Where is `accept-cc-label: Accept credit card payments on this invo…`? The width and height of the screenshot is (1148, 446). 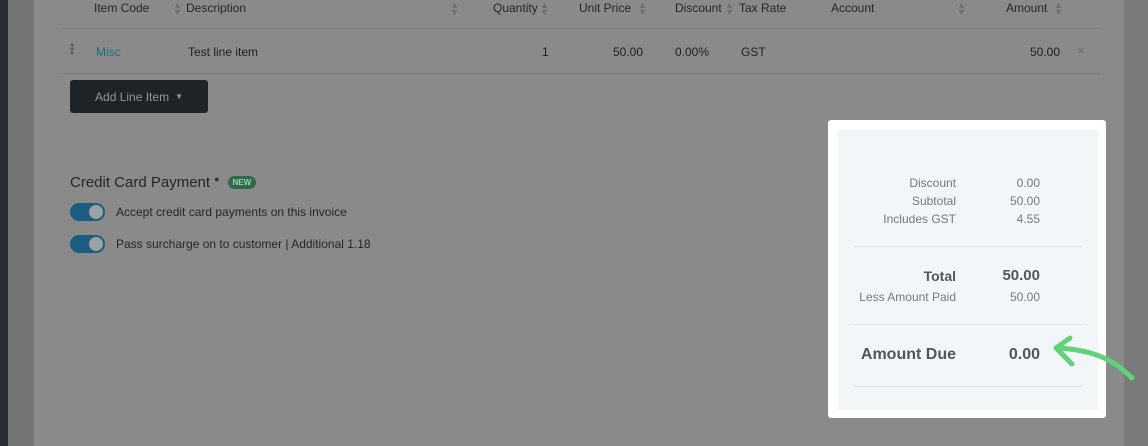
accept-cc-label: Accept credit card payments on this invo… is located at coordinates (231, 212).